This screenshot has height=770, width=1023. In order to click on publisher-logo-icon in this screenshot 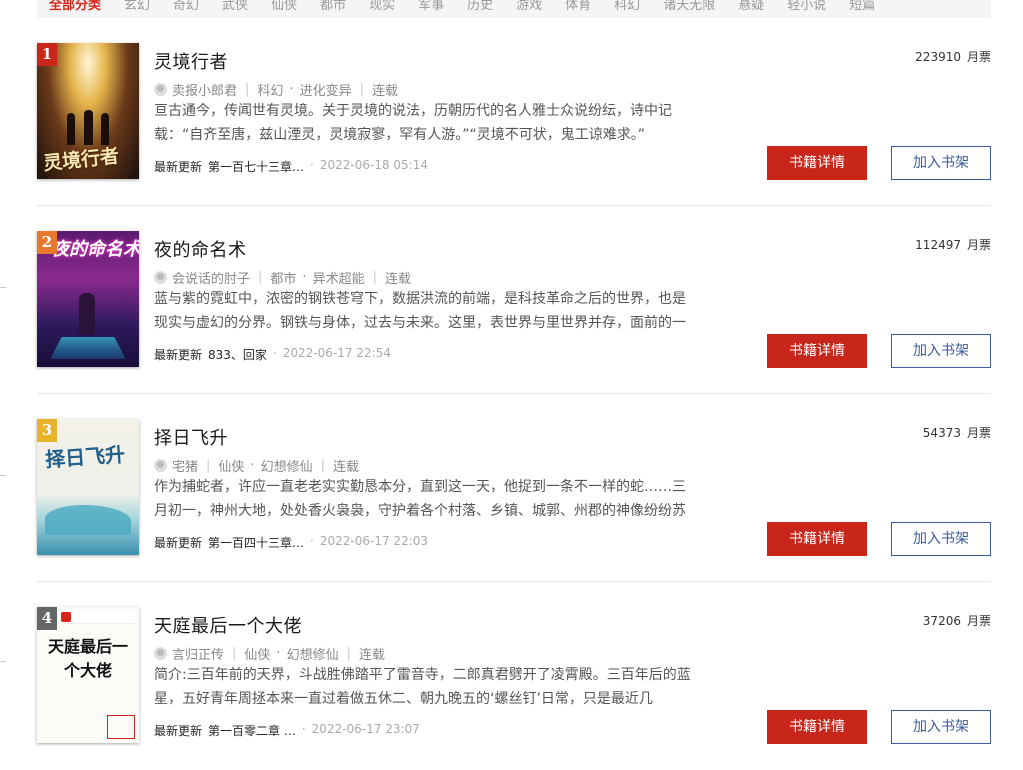, I will do `click(66, 617)`.